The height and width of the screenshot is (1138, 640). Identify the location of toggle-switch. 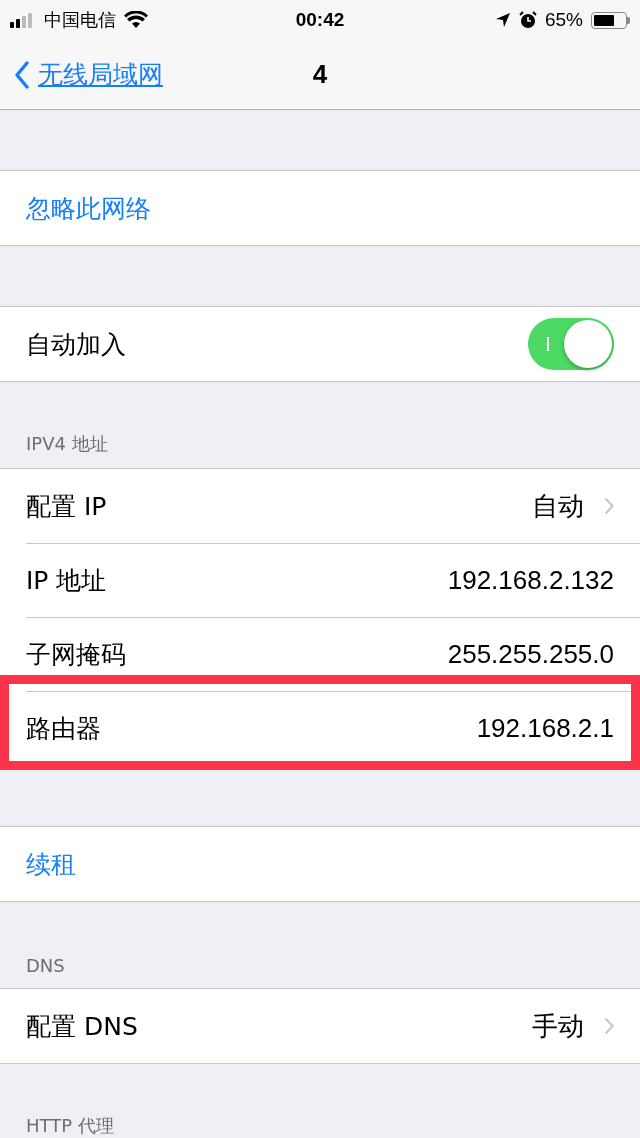
(571, 344).